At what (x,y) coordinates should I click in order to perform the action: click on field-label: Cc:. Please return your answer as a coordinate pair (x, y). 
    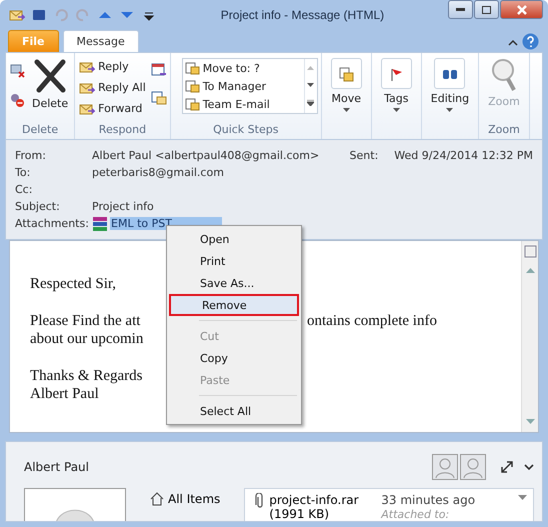
    Looking at the image, I should click on (24, 190).